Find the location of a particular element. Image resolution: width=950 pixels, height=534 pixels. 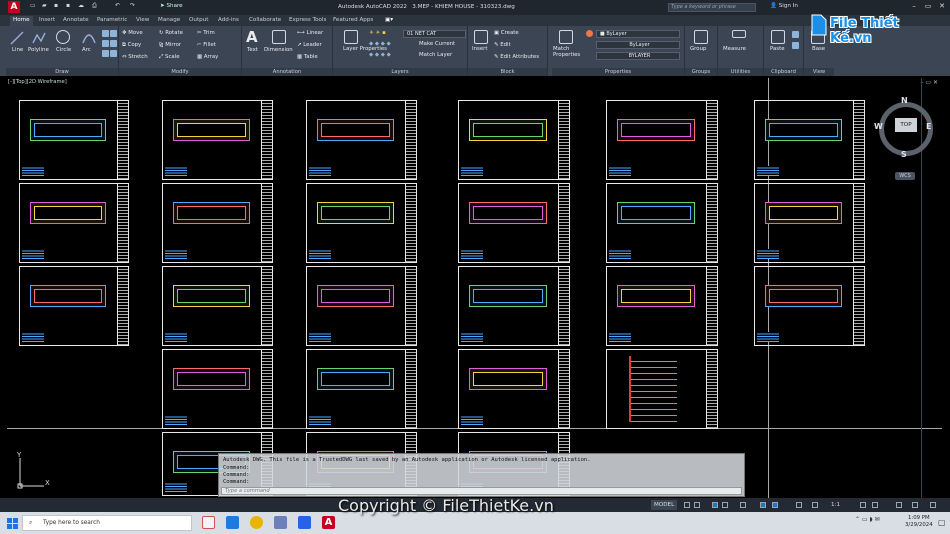

arc-button: Arc is located at coordinates (86, 50).